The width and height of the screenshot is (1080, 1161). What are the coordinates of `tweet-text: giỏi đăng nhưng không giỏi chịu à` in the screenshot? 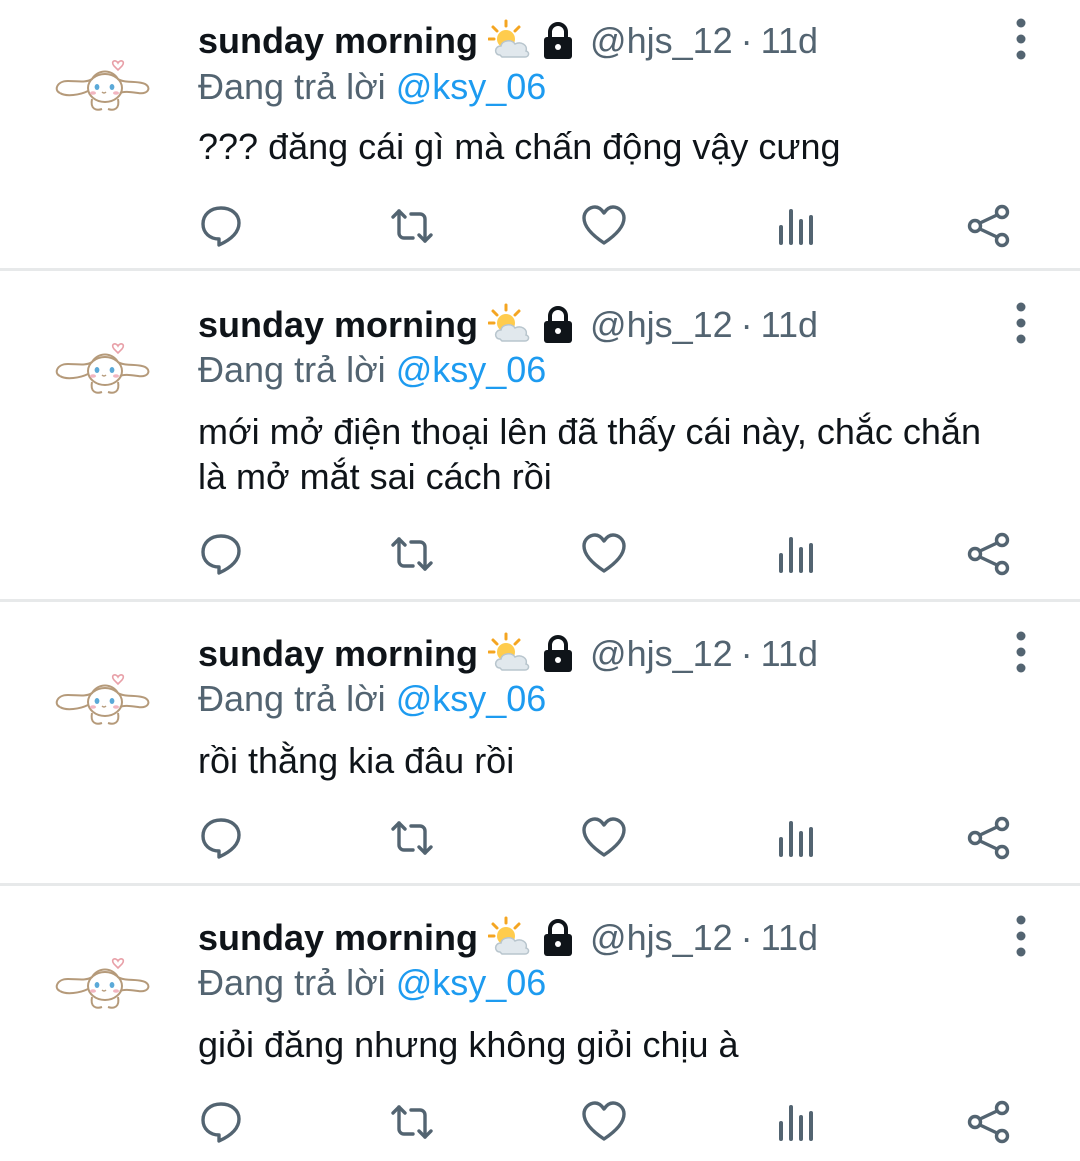 It's located at (468, 1044).